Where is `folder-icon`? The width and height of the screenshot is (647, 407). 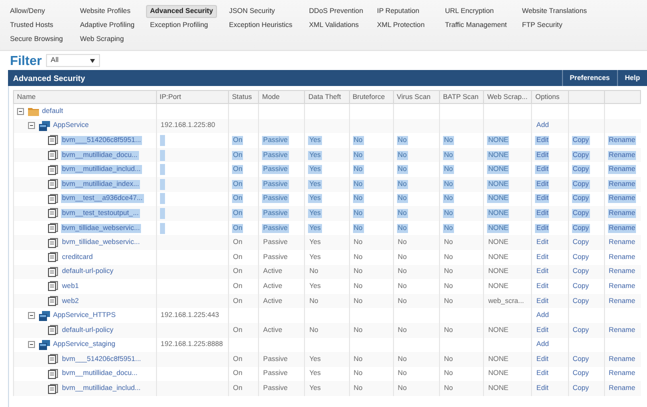
folder-icon is located at coordinates (33, 111).